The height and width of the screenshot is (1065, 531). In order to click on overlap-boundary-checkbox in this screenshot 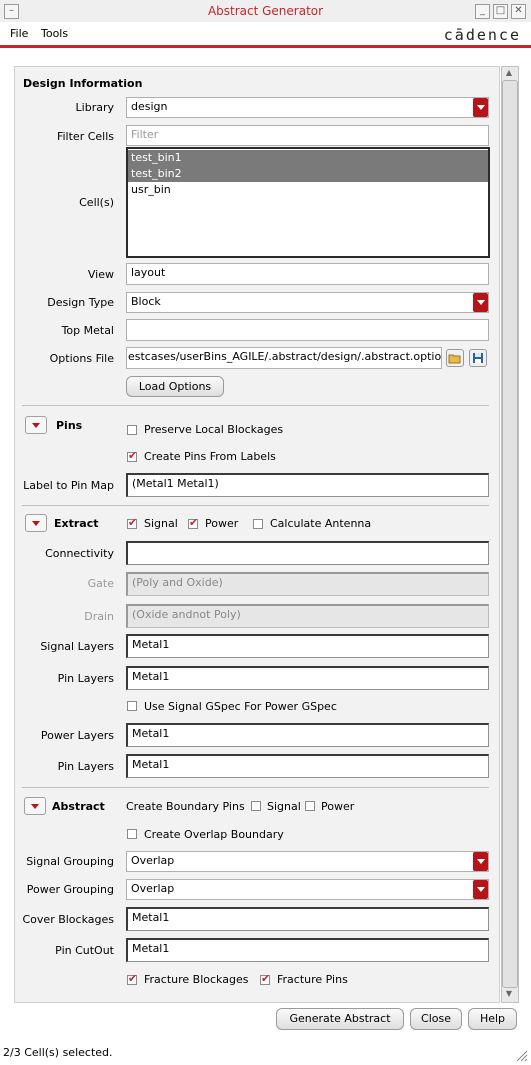, I will do `click(132, 834)`.